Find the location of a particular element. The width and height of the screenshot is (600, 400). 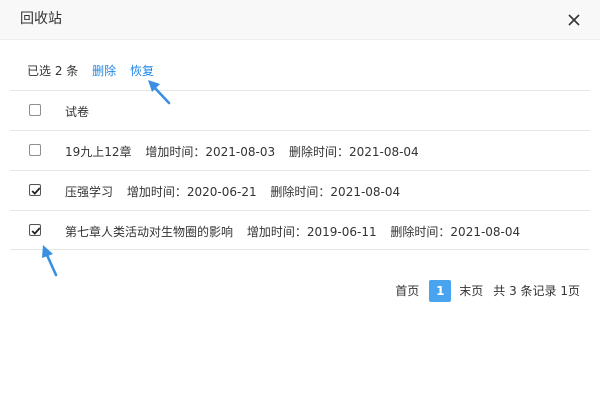

paper-name: 第七章人类活动对生物圈的影响 is located at coordinates (149, 232).